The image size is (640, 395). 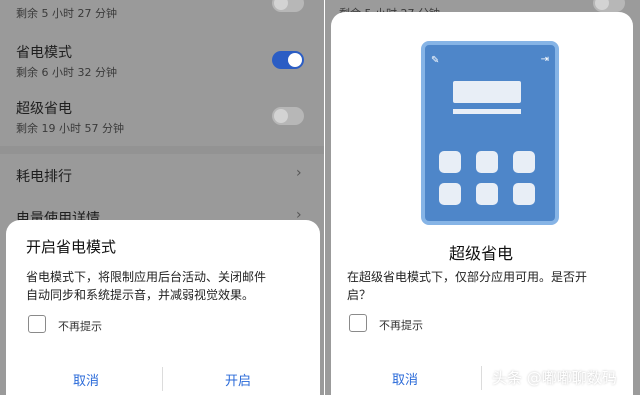 I want to click on battery-row-power-saving: 省电模式 剩余 6 小时 32 分钟, so click(x=162, y=61).